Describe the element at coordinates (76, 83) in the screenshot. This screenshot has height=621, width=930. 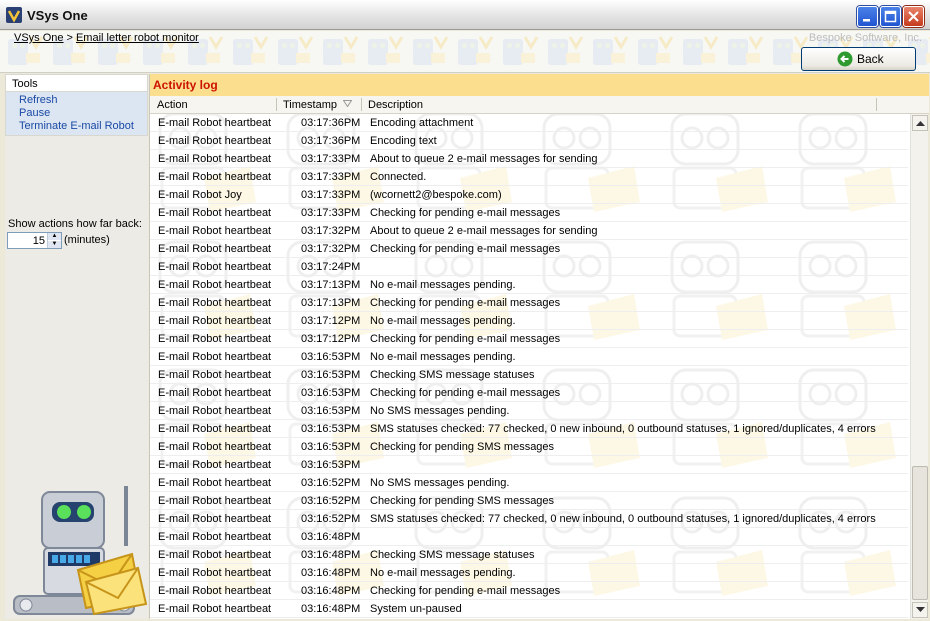
I see `tools-title: Tools` at that location.